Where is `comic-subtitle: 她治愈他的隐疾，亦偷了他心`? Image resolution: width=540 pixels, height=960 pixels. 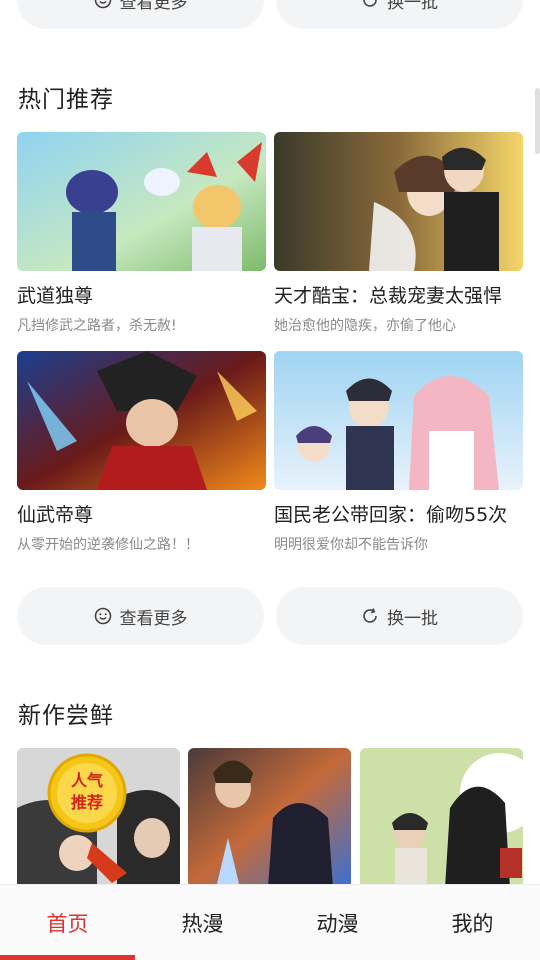
comic-subtitle: 她治愈他的隐疾，亦偷了他心 is located at coordinates (365, 326).